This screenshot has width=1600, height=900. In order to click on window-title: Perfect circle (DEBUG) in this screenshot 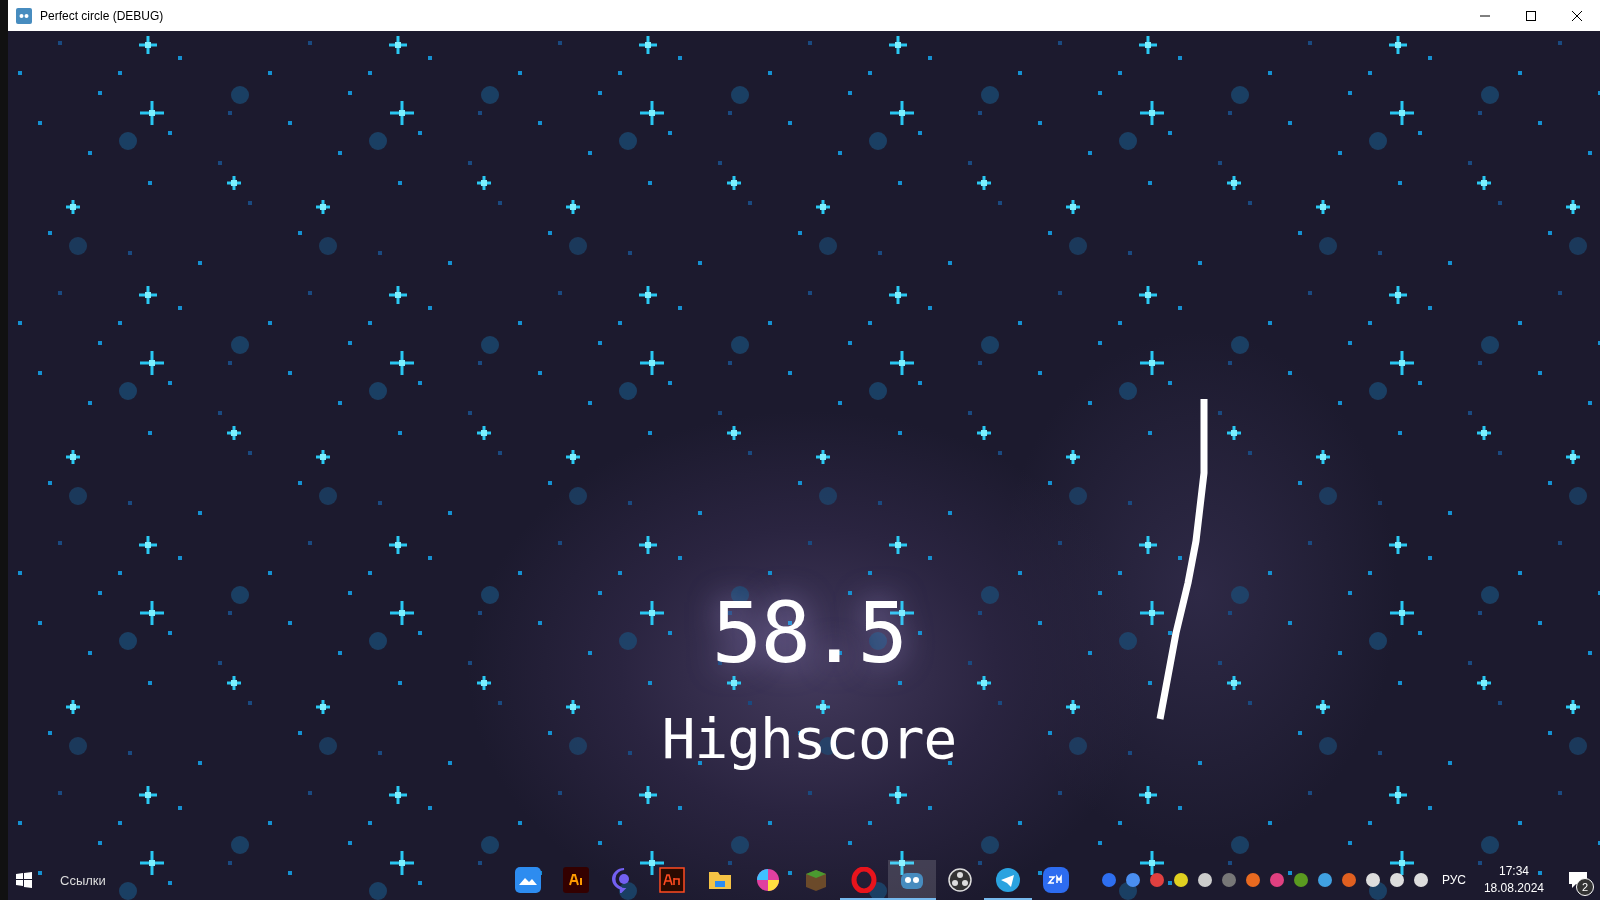, I will do `click(102, 15)`.